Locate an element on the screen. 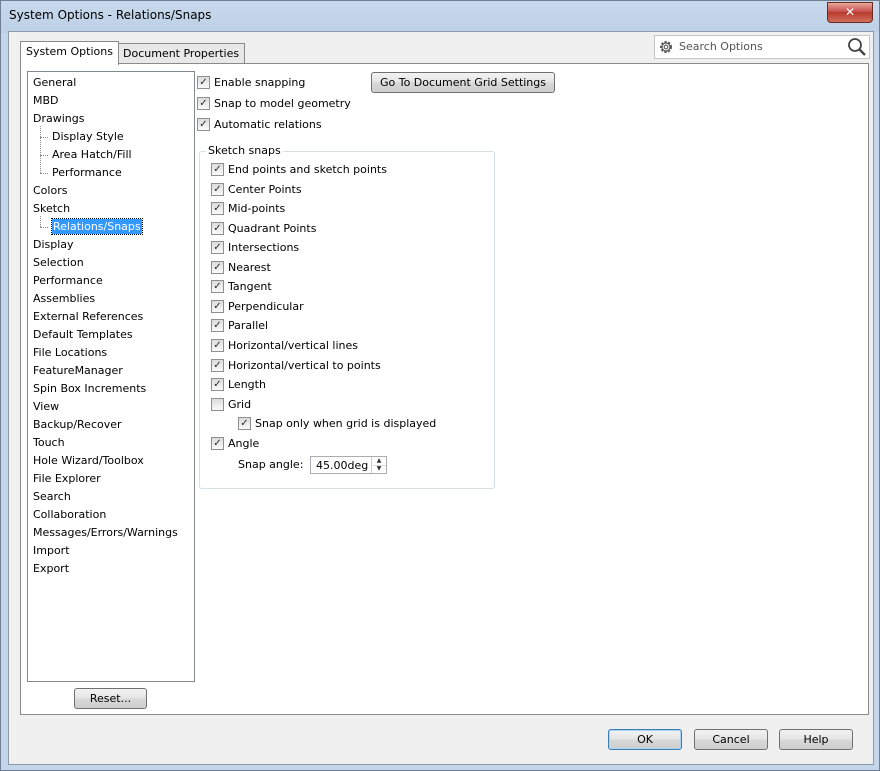  tree-item-messages-errors-warnings: Messages/Errors/Warnings is located at coordinates (105, 533).